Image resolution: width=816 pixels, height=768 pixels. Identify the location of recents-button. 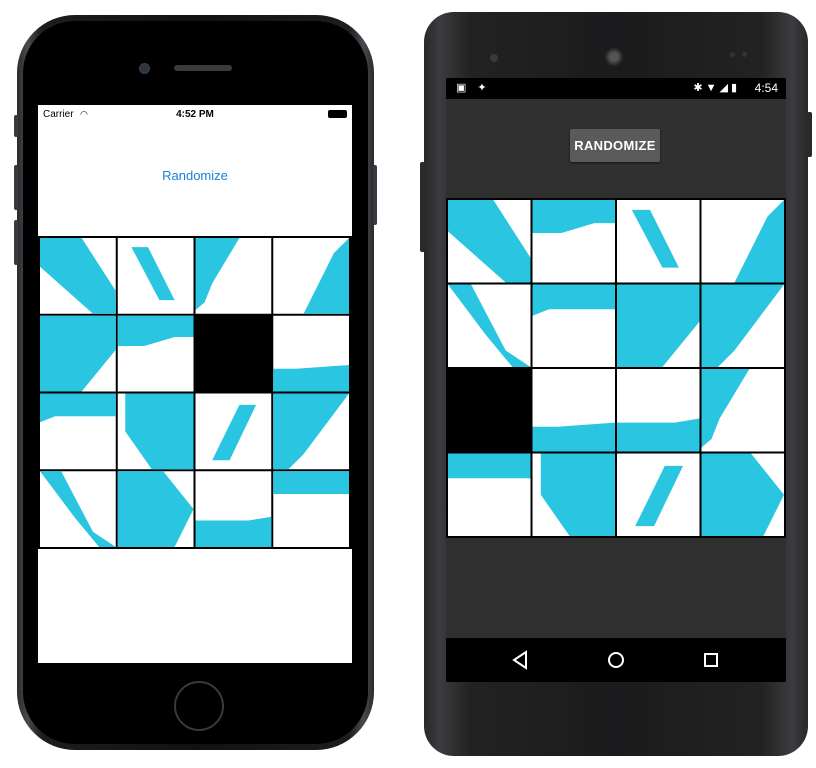
(711, 660).